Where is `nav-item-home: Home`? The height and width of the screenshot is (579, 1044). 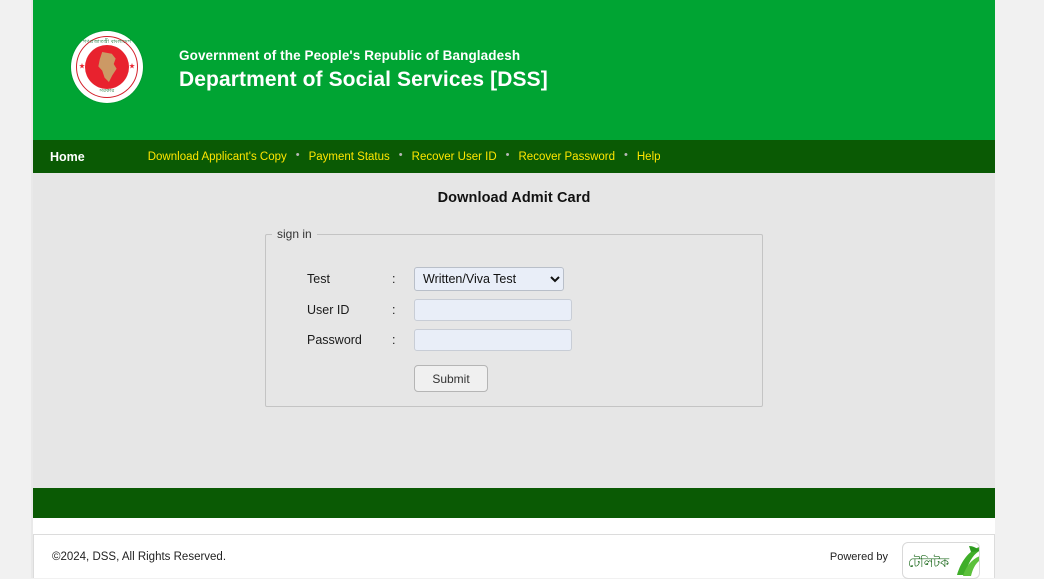
nav-item-home: Home is located at coordinates (67, 157).